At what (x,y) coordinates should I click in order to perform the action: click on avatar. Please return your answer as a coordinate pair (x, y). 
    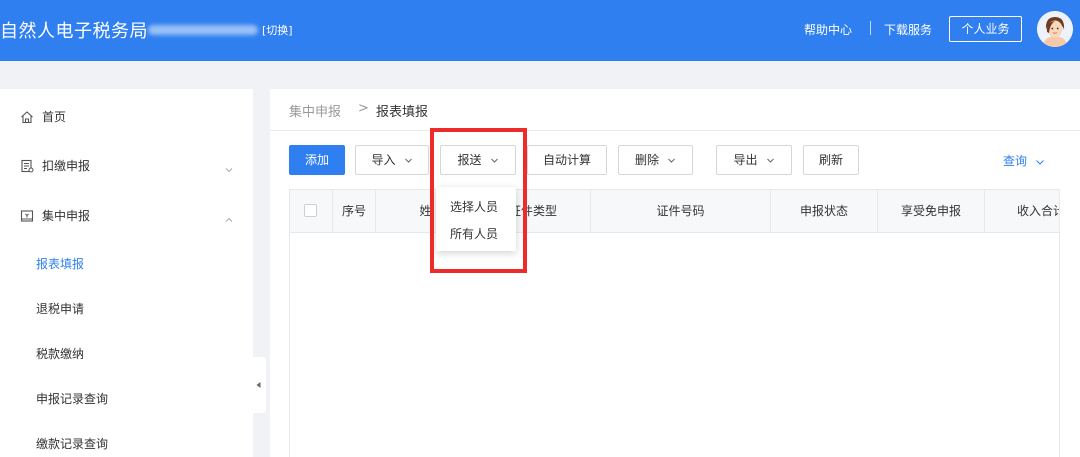
    Looking at the image, I should click on (1055, 29).